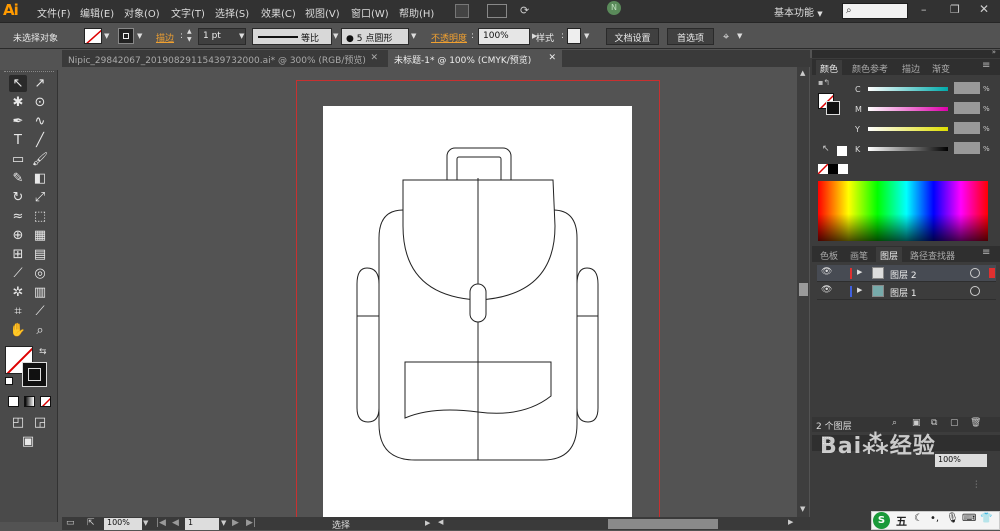 The height and width of the screenshot is (531, 1000). I want to click on channel-c-slider, so click(908, 89).